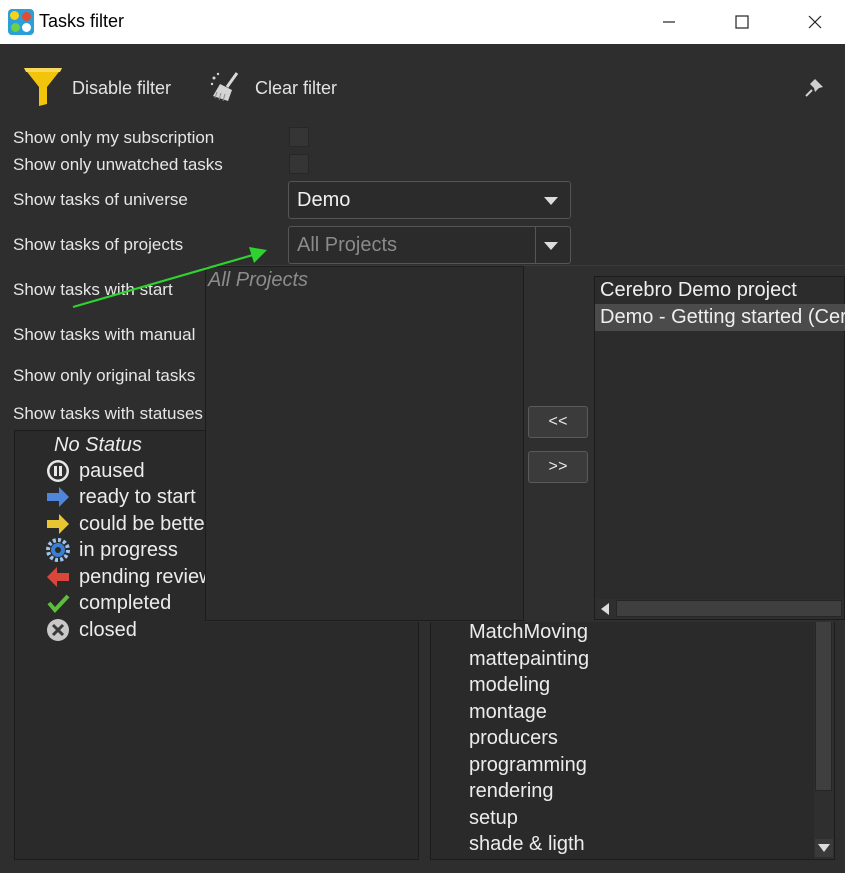 This screenshot has width=845, height=873. Describe the element at coordinates (130, 577) in the screenshot. I see `status-item-pending-review: pending review` at that location.